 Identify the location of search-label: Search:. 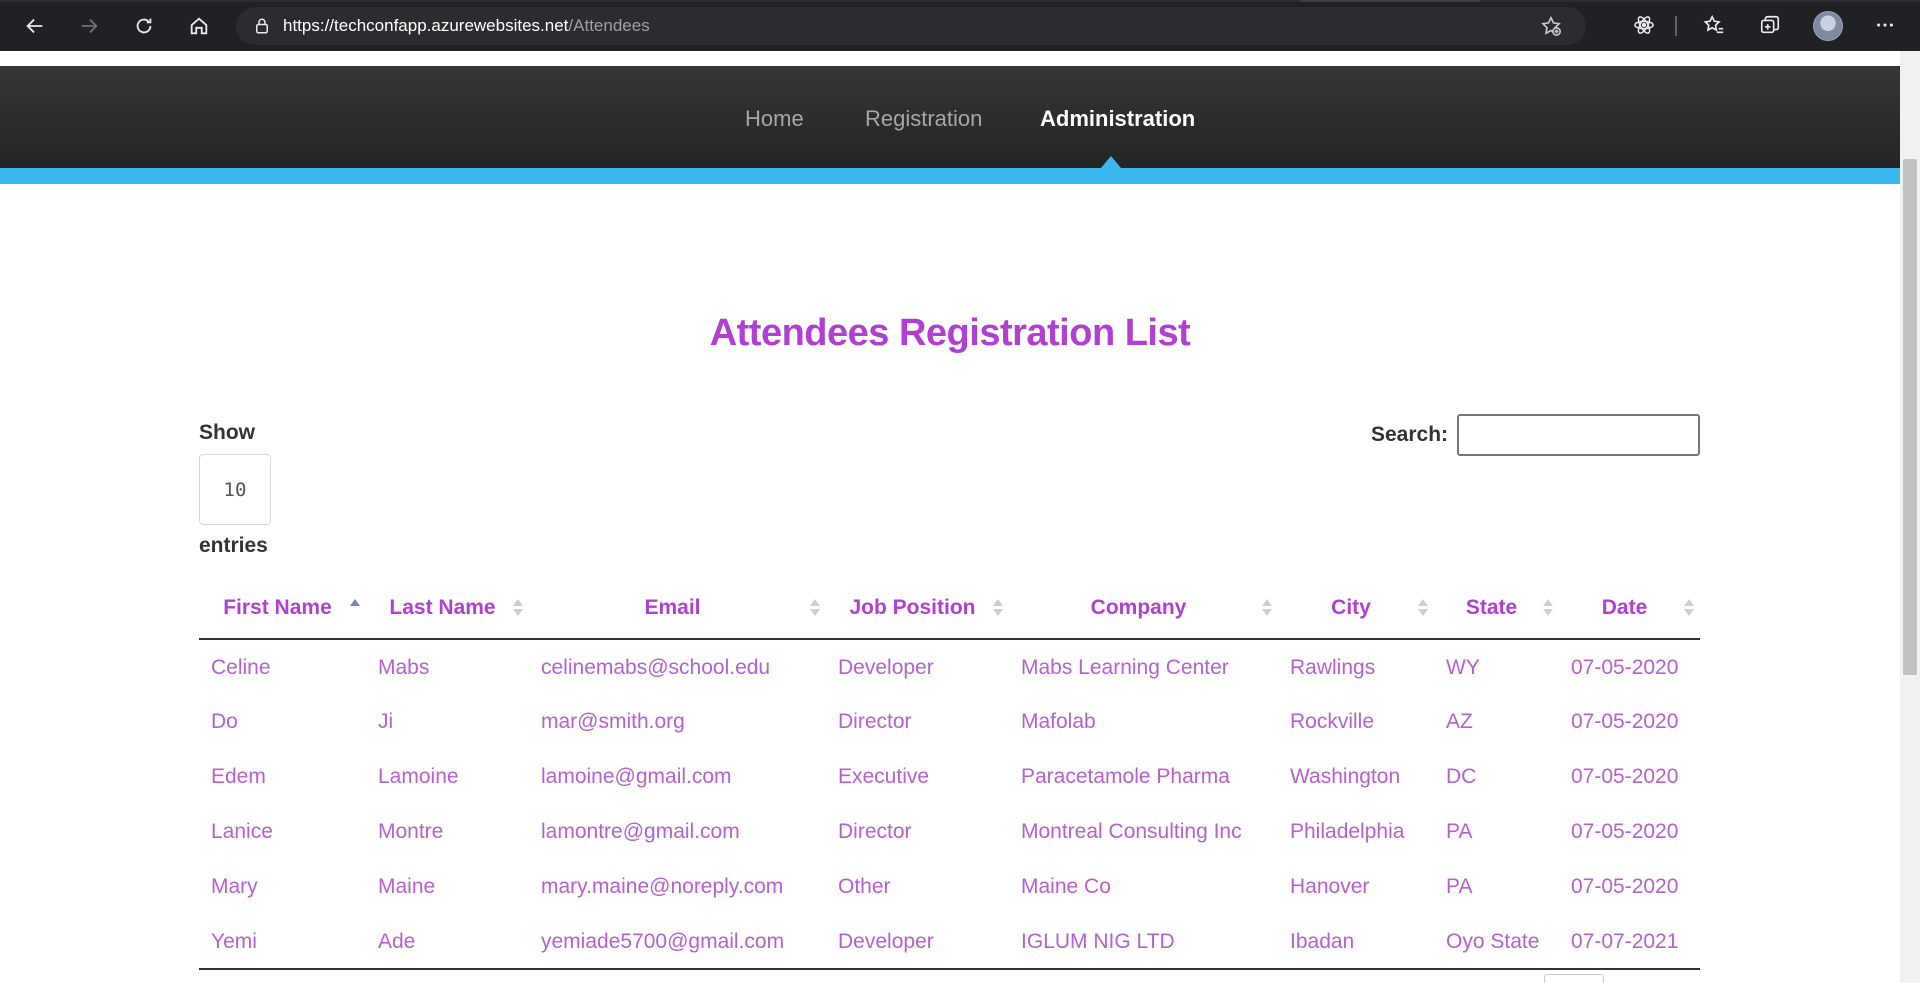
(1410, 434).